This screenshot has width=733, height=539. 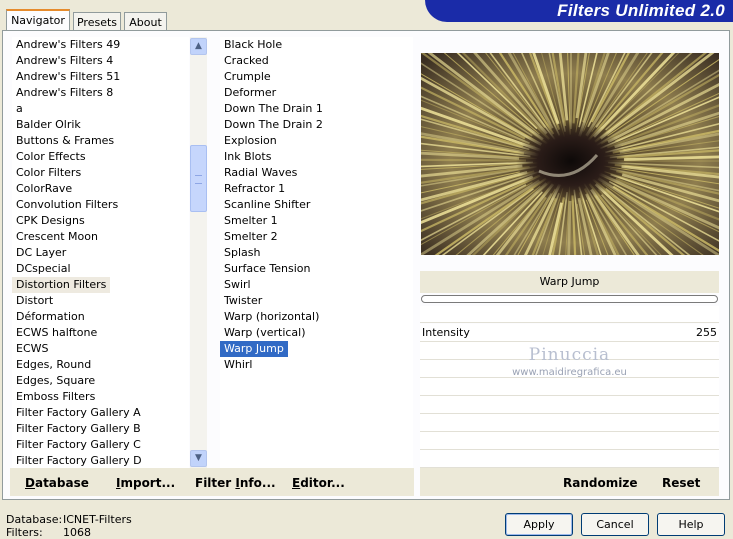 I want to click on filter-item: Explosion, so click(x=316, y=141).